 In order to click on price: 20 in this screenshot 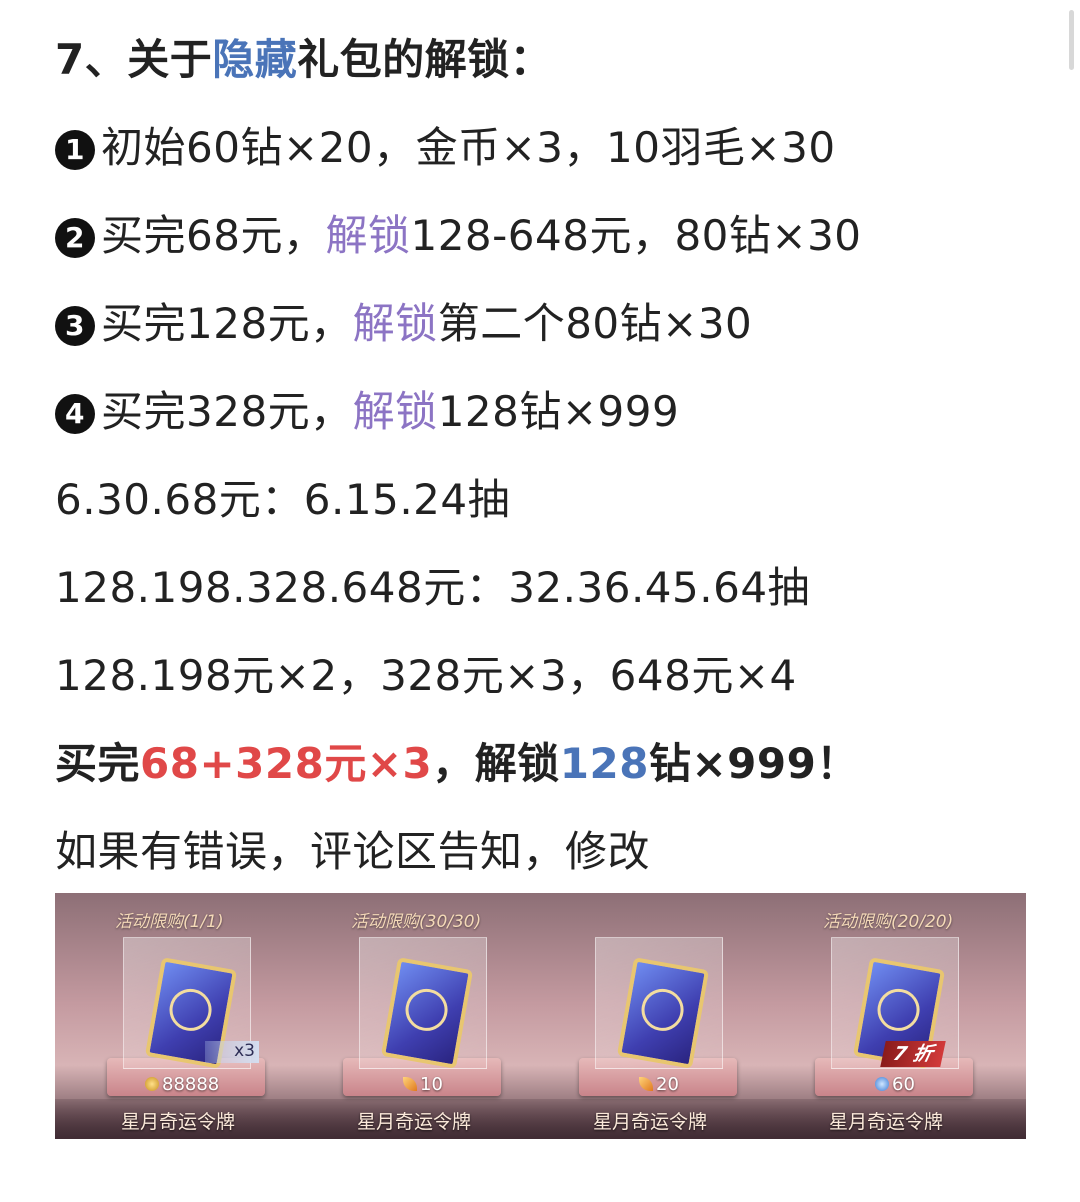, I will do `click(659, 1084)`.